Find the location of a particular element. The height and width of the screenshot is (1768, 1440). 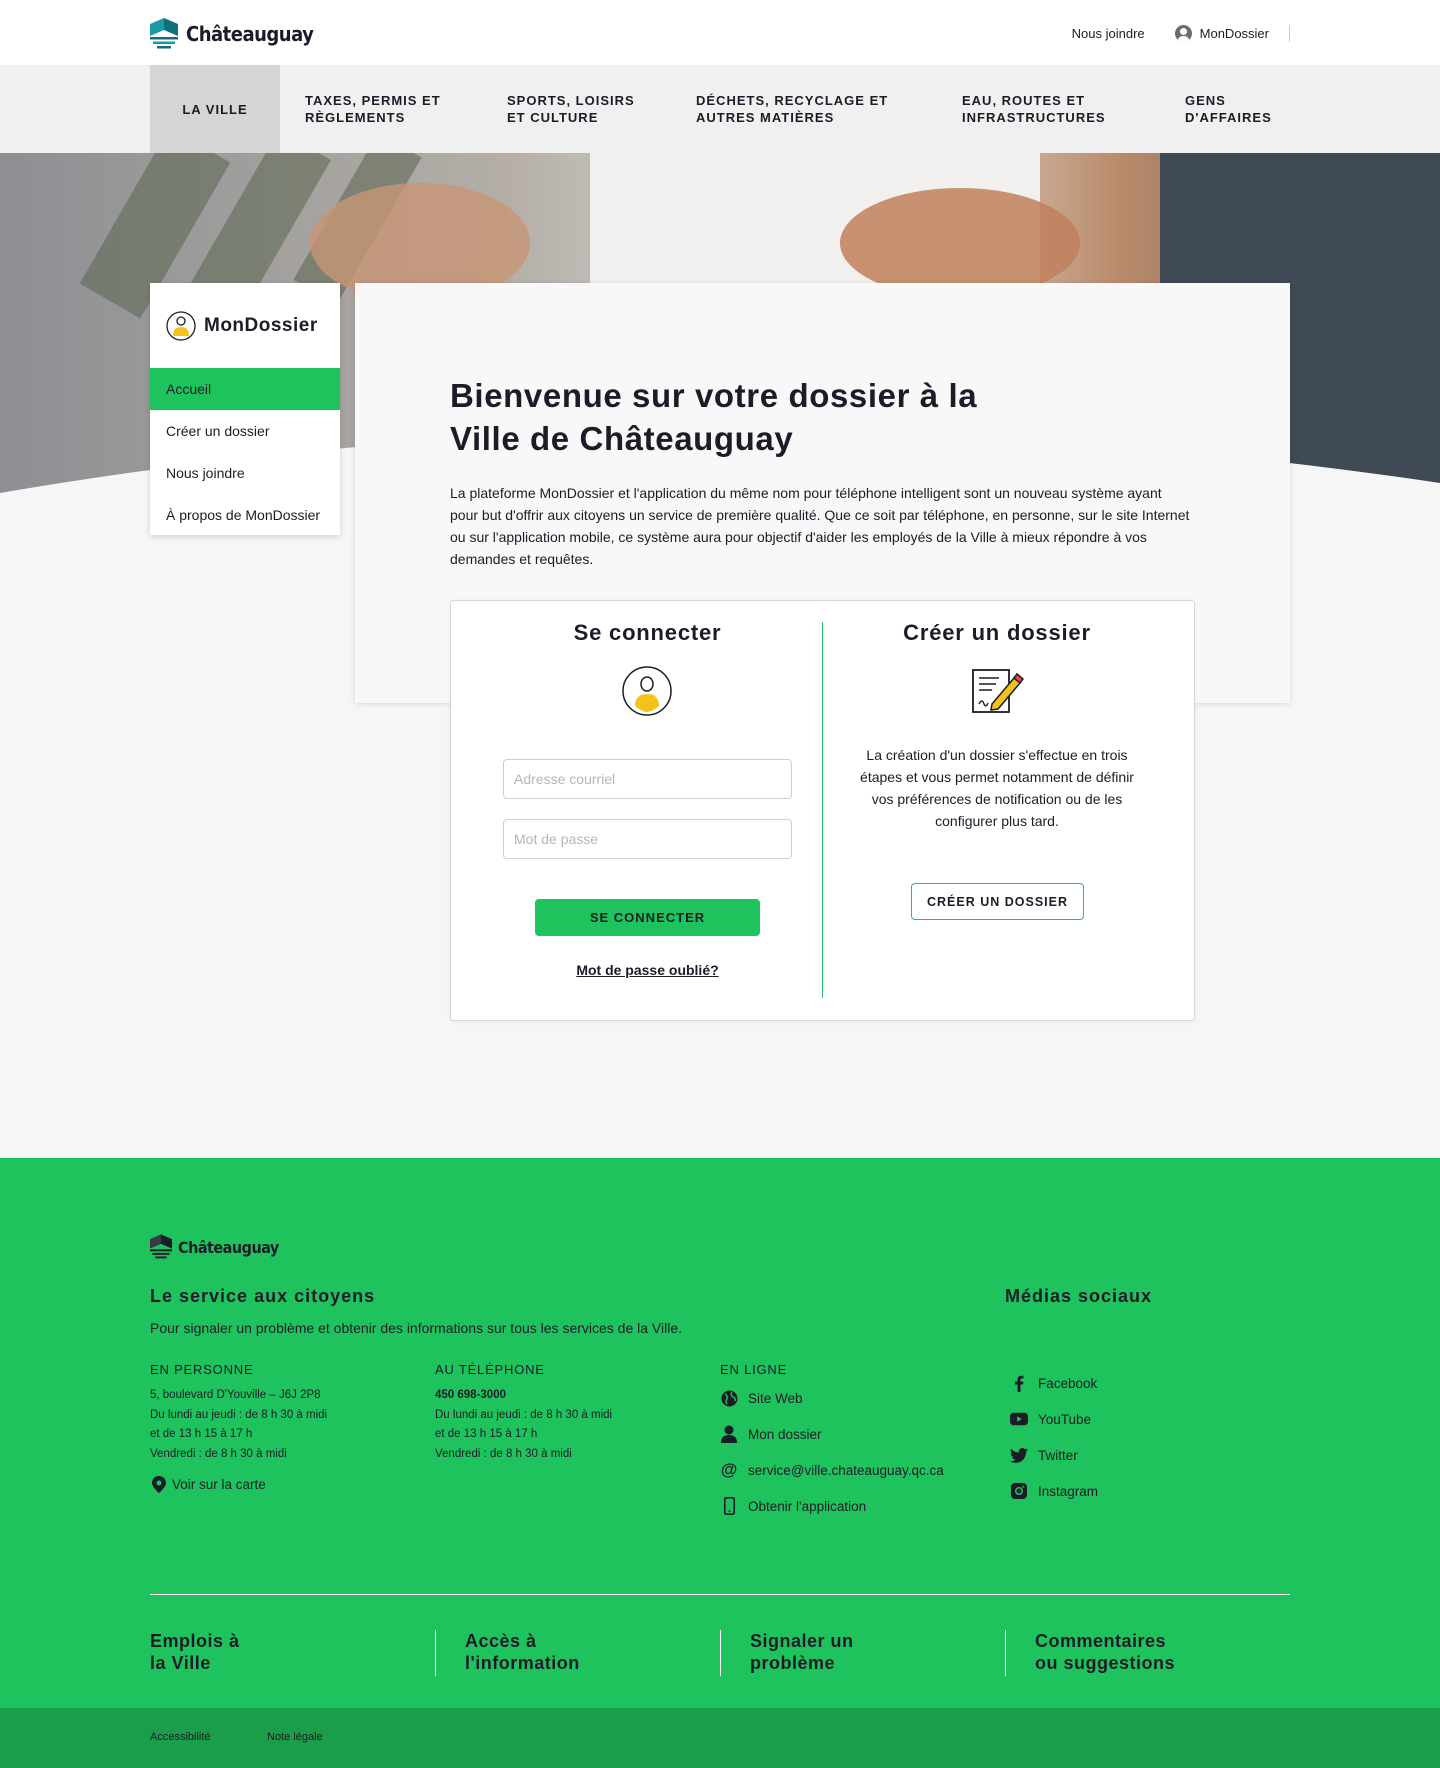

youtube-label: YouTube is located at coordinates (1065, 1419).